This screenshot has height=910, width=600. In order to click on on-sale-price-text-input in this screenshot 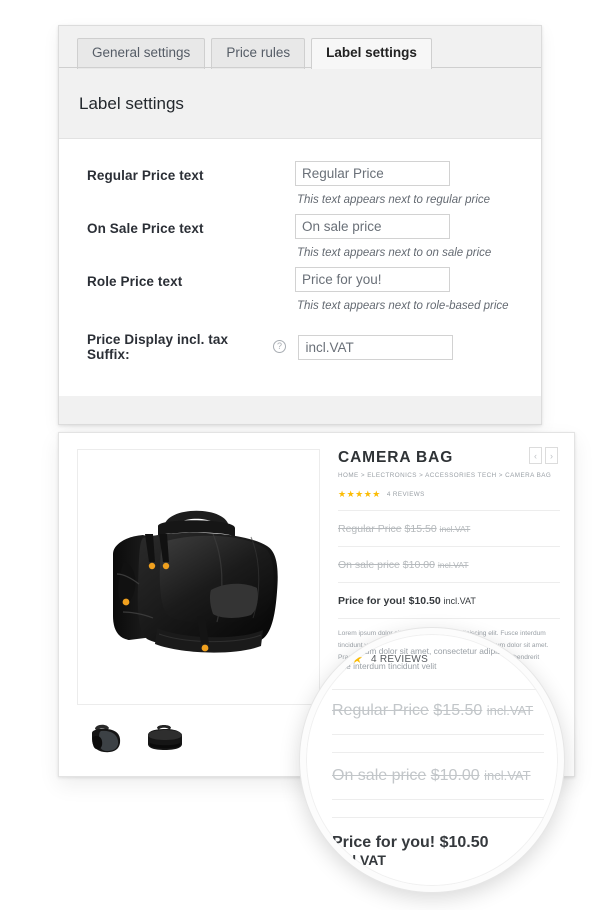, I will do `click(372, 226)`.